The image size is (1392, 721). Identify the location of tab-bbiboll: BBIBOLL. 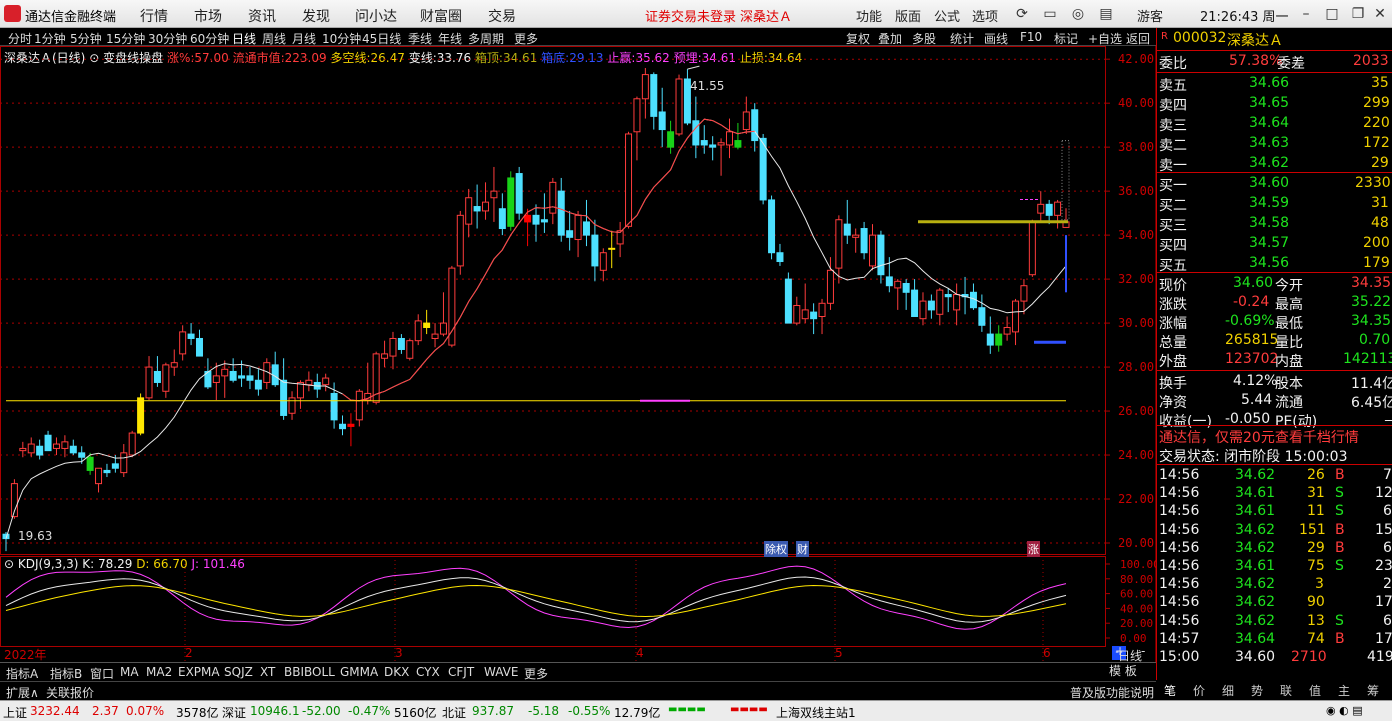
(309, 672).